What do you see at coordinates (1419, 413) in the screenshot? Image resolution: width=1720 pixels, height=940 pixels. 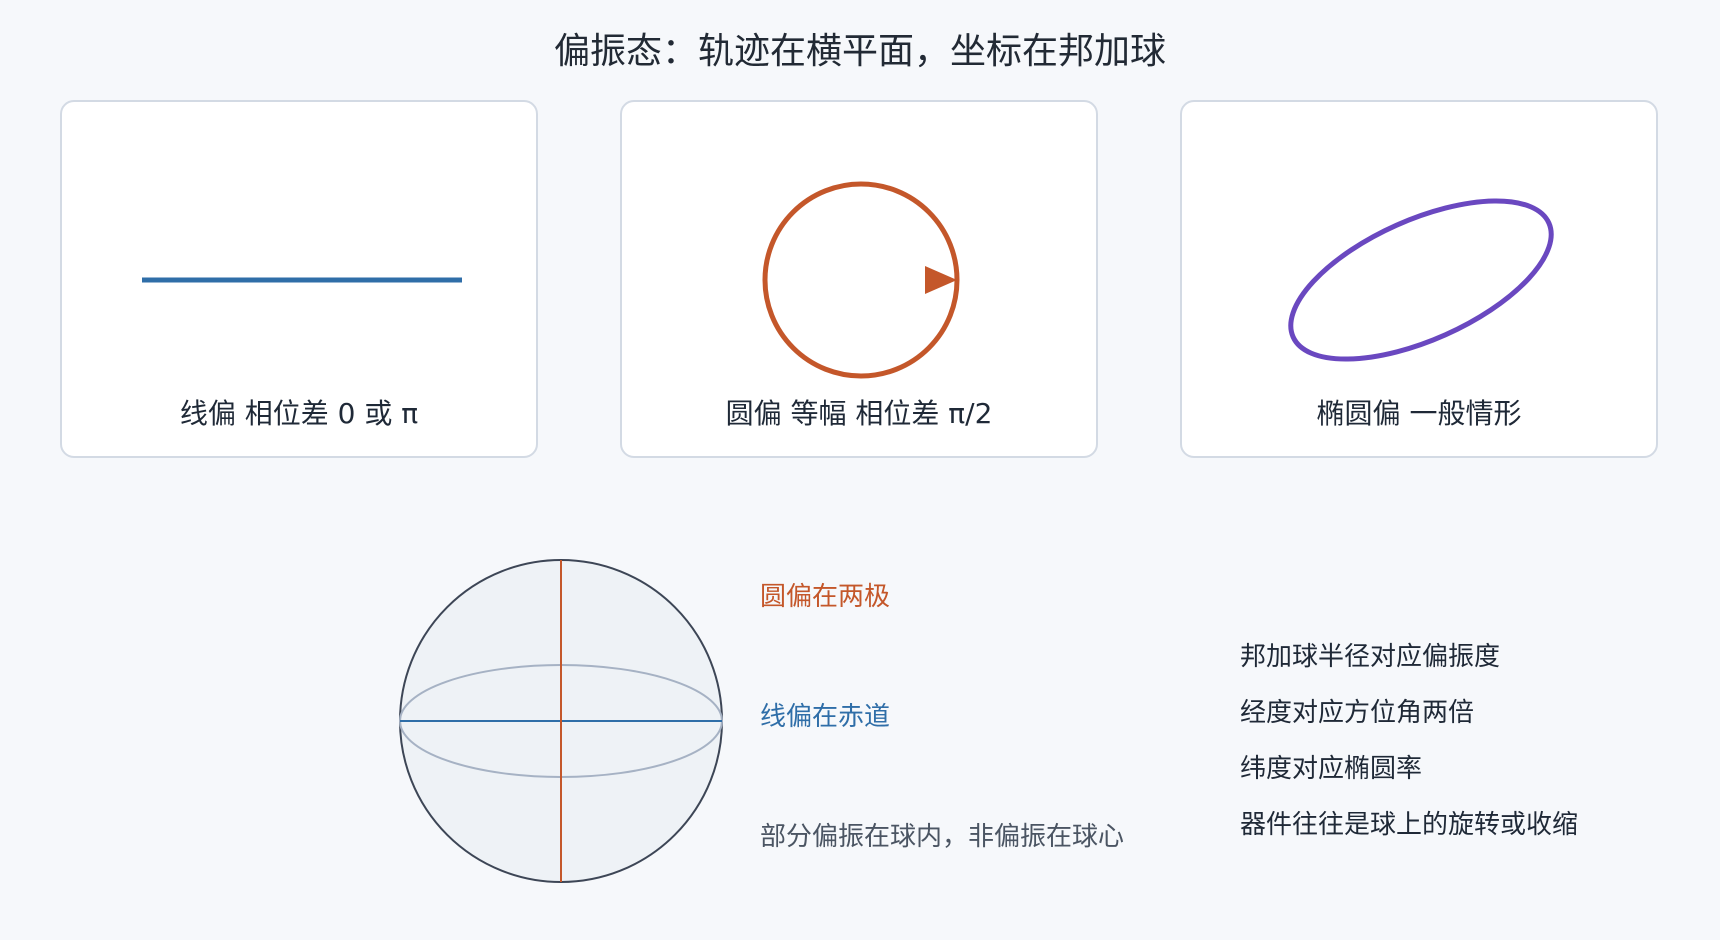 I see `elliptical-polarization-label: 椭圆偏 一般情形` at bounding box center [1419, 413].